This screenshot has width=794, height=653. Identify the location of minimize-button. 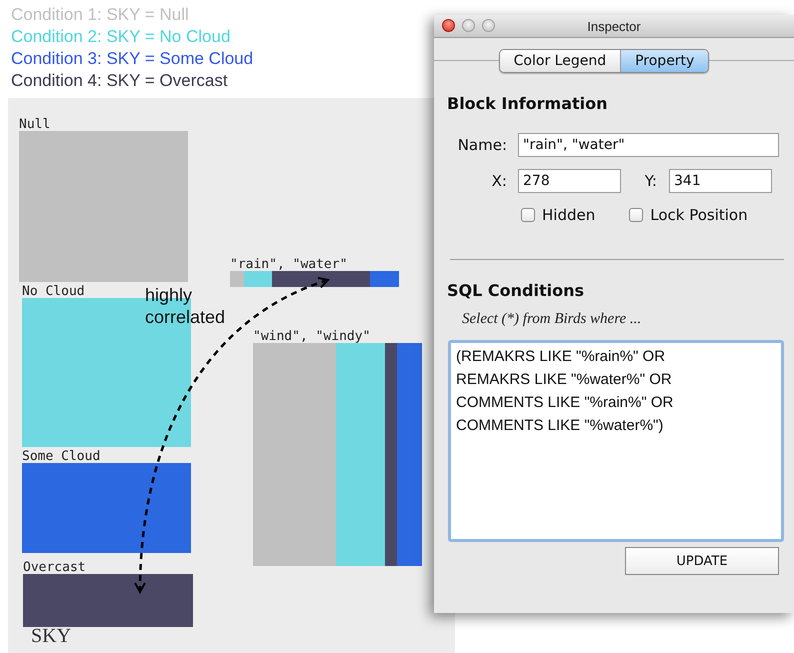
(468, 25).